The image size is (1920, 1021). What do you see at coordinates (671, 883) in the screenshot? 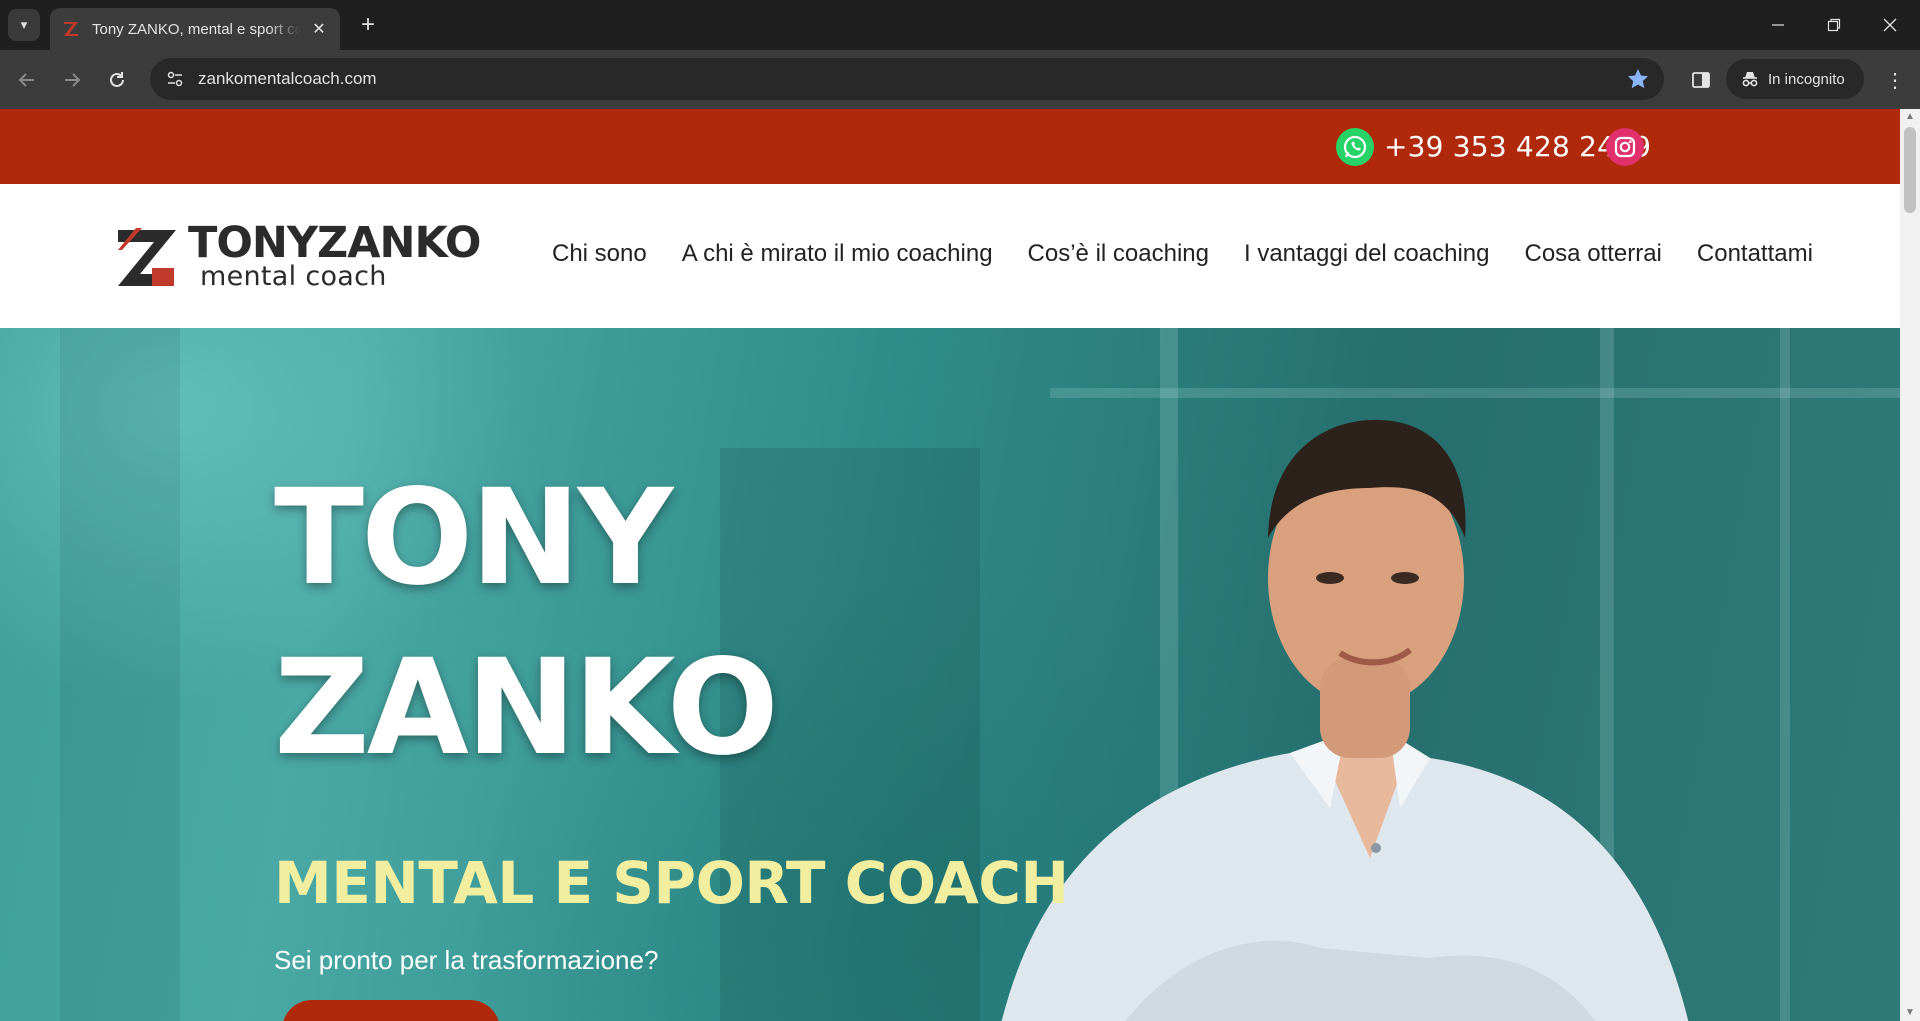
I see `hero-subtitle: MENTAL E SPORT COACH` at bounding box center [671, 883].